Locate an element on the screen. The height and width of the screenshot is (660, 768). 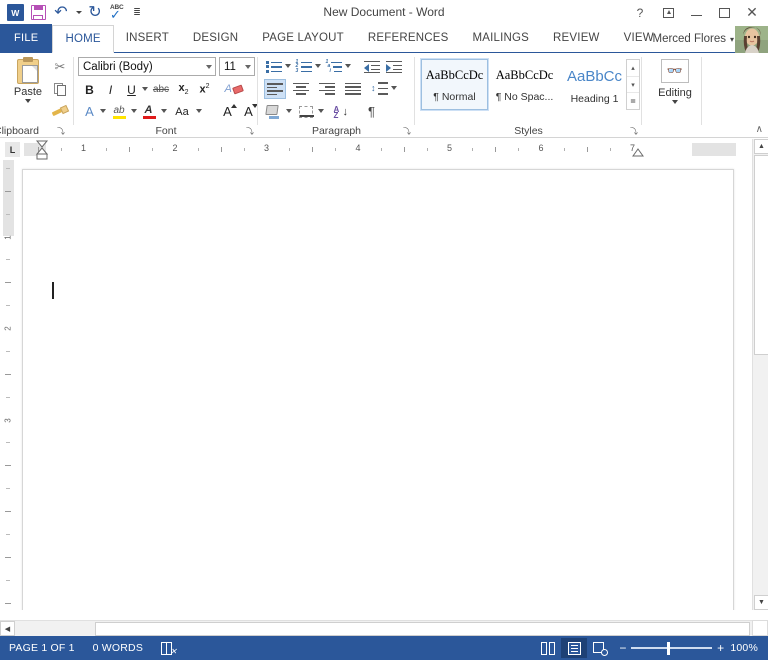
scroll-down-icon: ▼ is located at coordinates (761, 602).